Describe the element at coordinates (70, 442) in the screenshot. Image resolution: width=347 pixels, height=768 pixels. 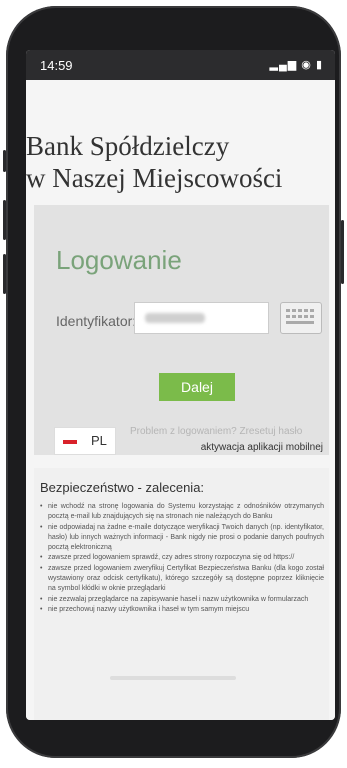
I see `pl-flag-icon` at that location.